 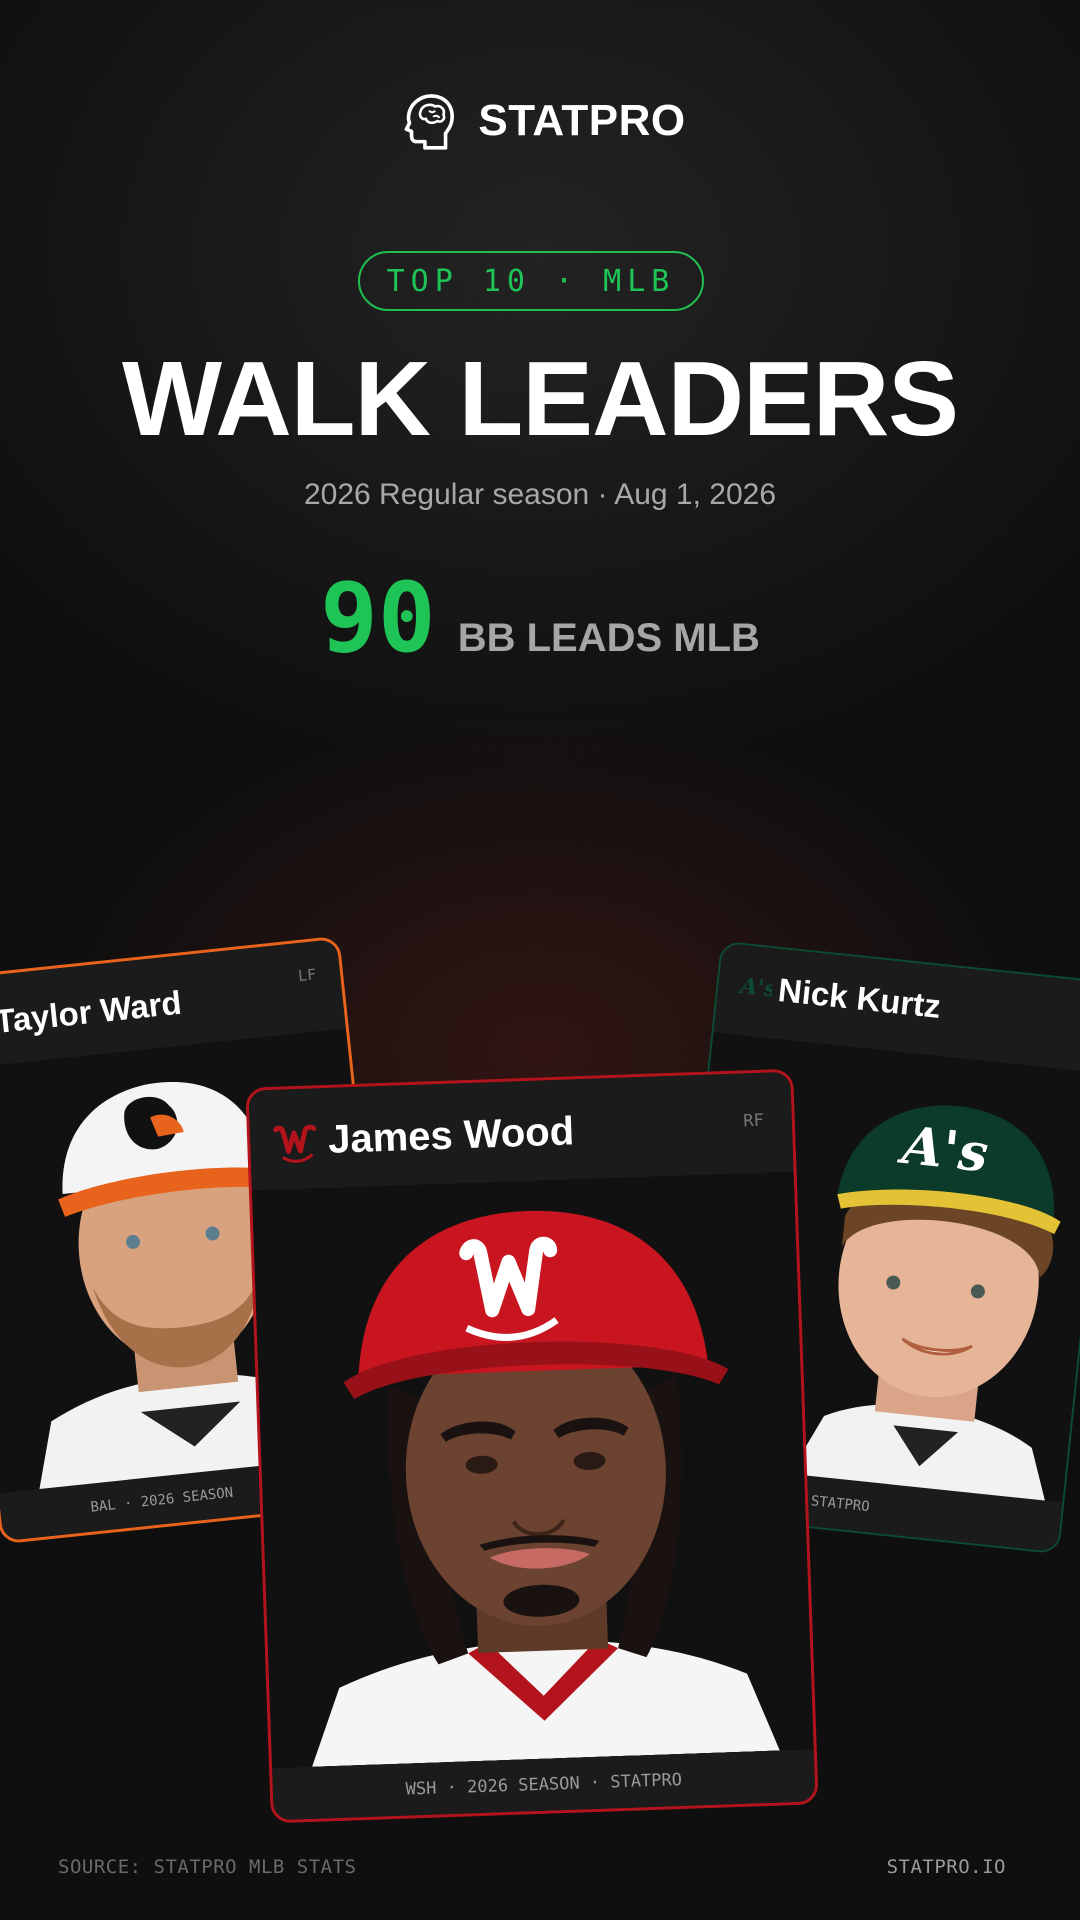 What do you see at coordinates (295, 1143) in the screenshot?
I see `nationals-logo-icon` at bounding box center [295, 1143].